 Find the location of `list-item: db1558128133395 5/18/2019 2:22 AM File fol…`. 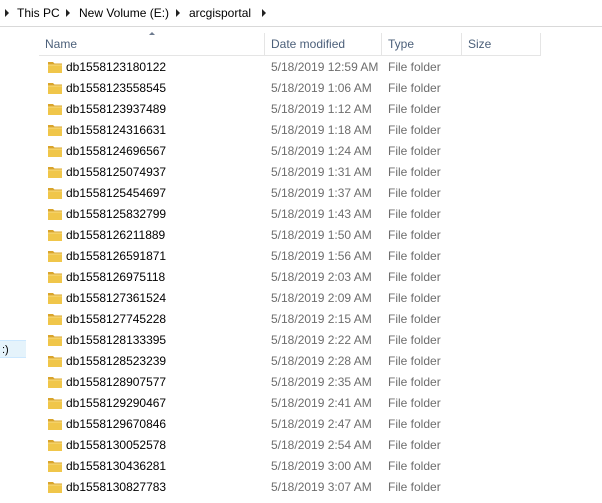

list-item: db1558128133395 5/18/2019 2:22 AM File fol… is located at coordinates (320, 340).